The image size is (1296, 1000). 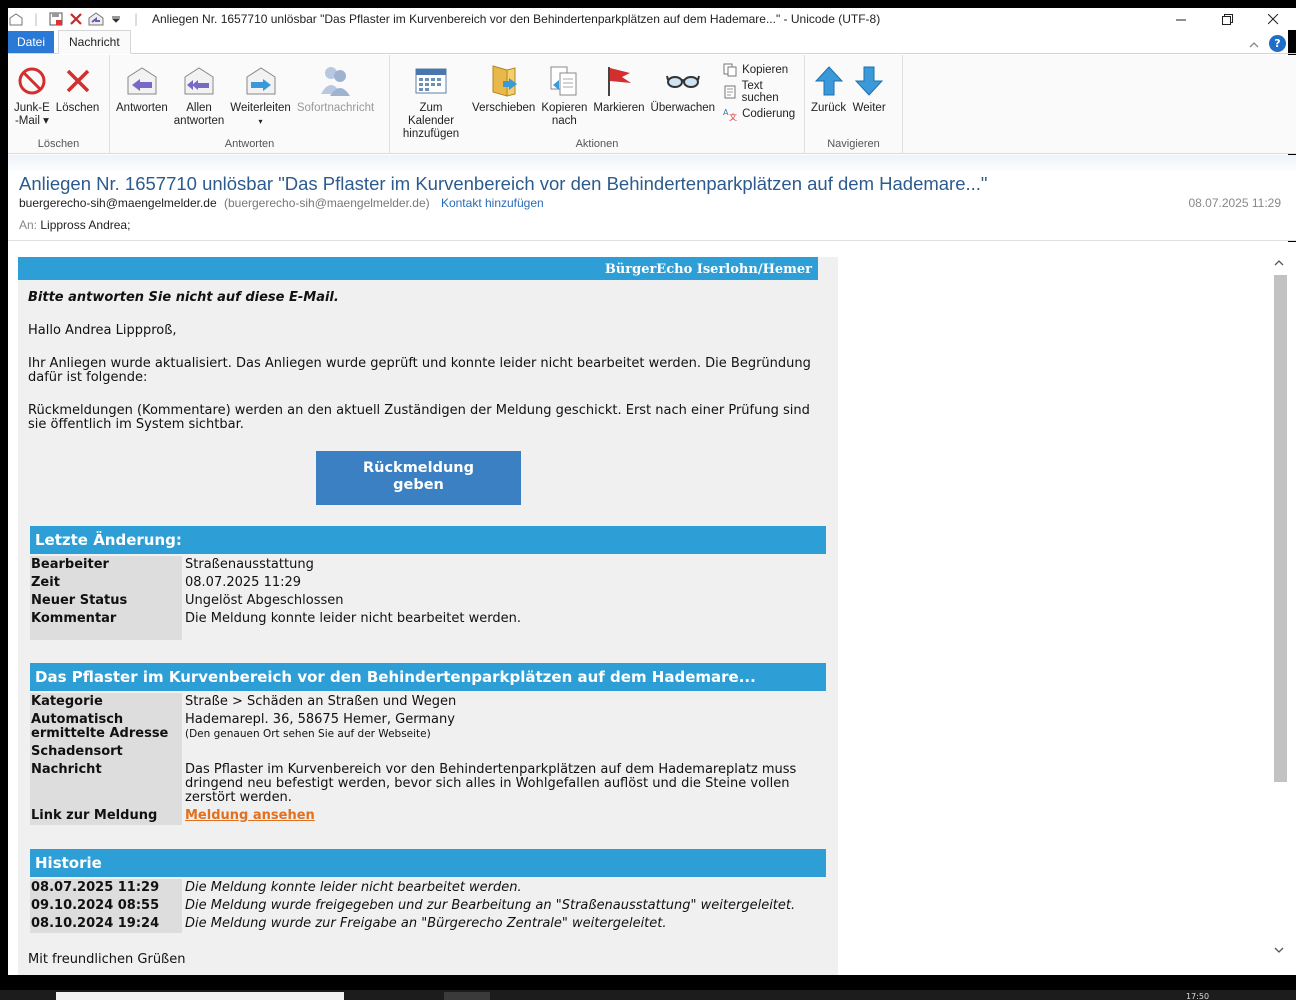 What do you see at coordinates (106, 752) in the screenshot?
I see `row-key: Schadensort` at bounding box center [106, 752].